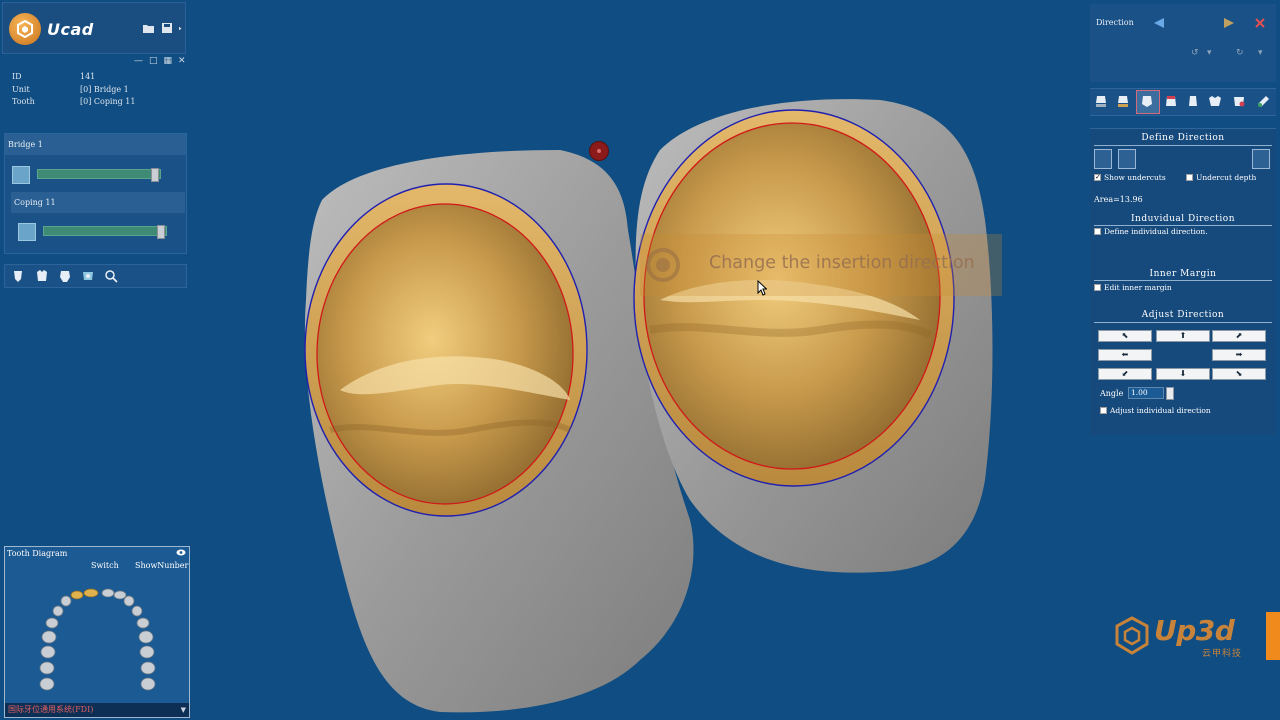 The image size is (1280, 720). What do you see at coordinates (1239, 101) in the screenshot?
I see `adjust-step-icon` at bounding box center [1239, 101].